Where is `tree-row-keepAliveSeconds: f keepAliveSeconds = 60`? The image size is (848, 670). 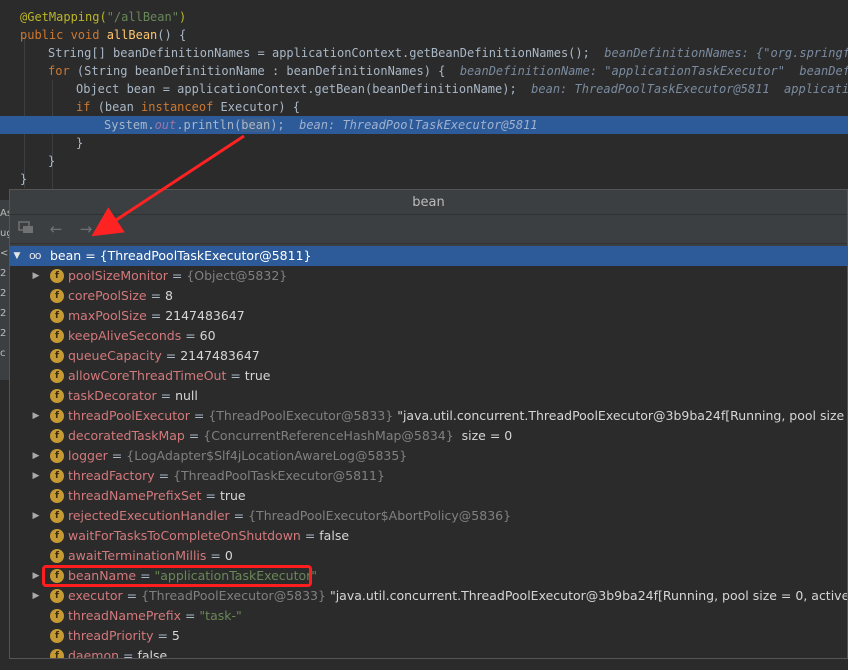 tree-row-keepAliveSeconds: f keepAliveSeconds = 60 is located at coordinates (428, 336).